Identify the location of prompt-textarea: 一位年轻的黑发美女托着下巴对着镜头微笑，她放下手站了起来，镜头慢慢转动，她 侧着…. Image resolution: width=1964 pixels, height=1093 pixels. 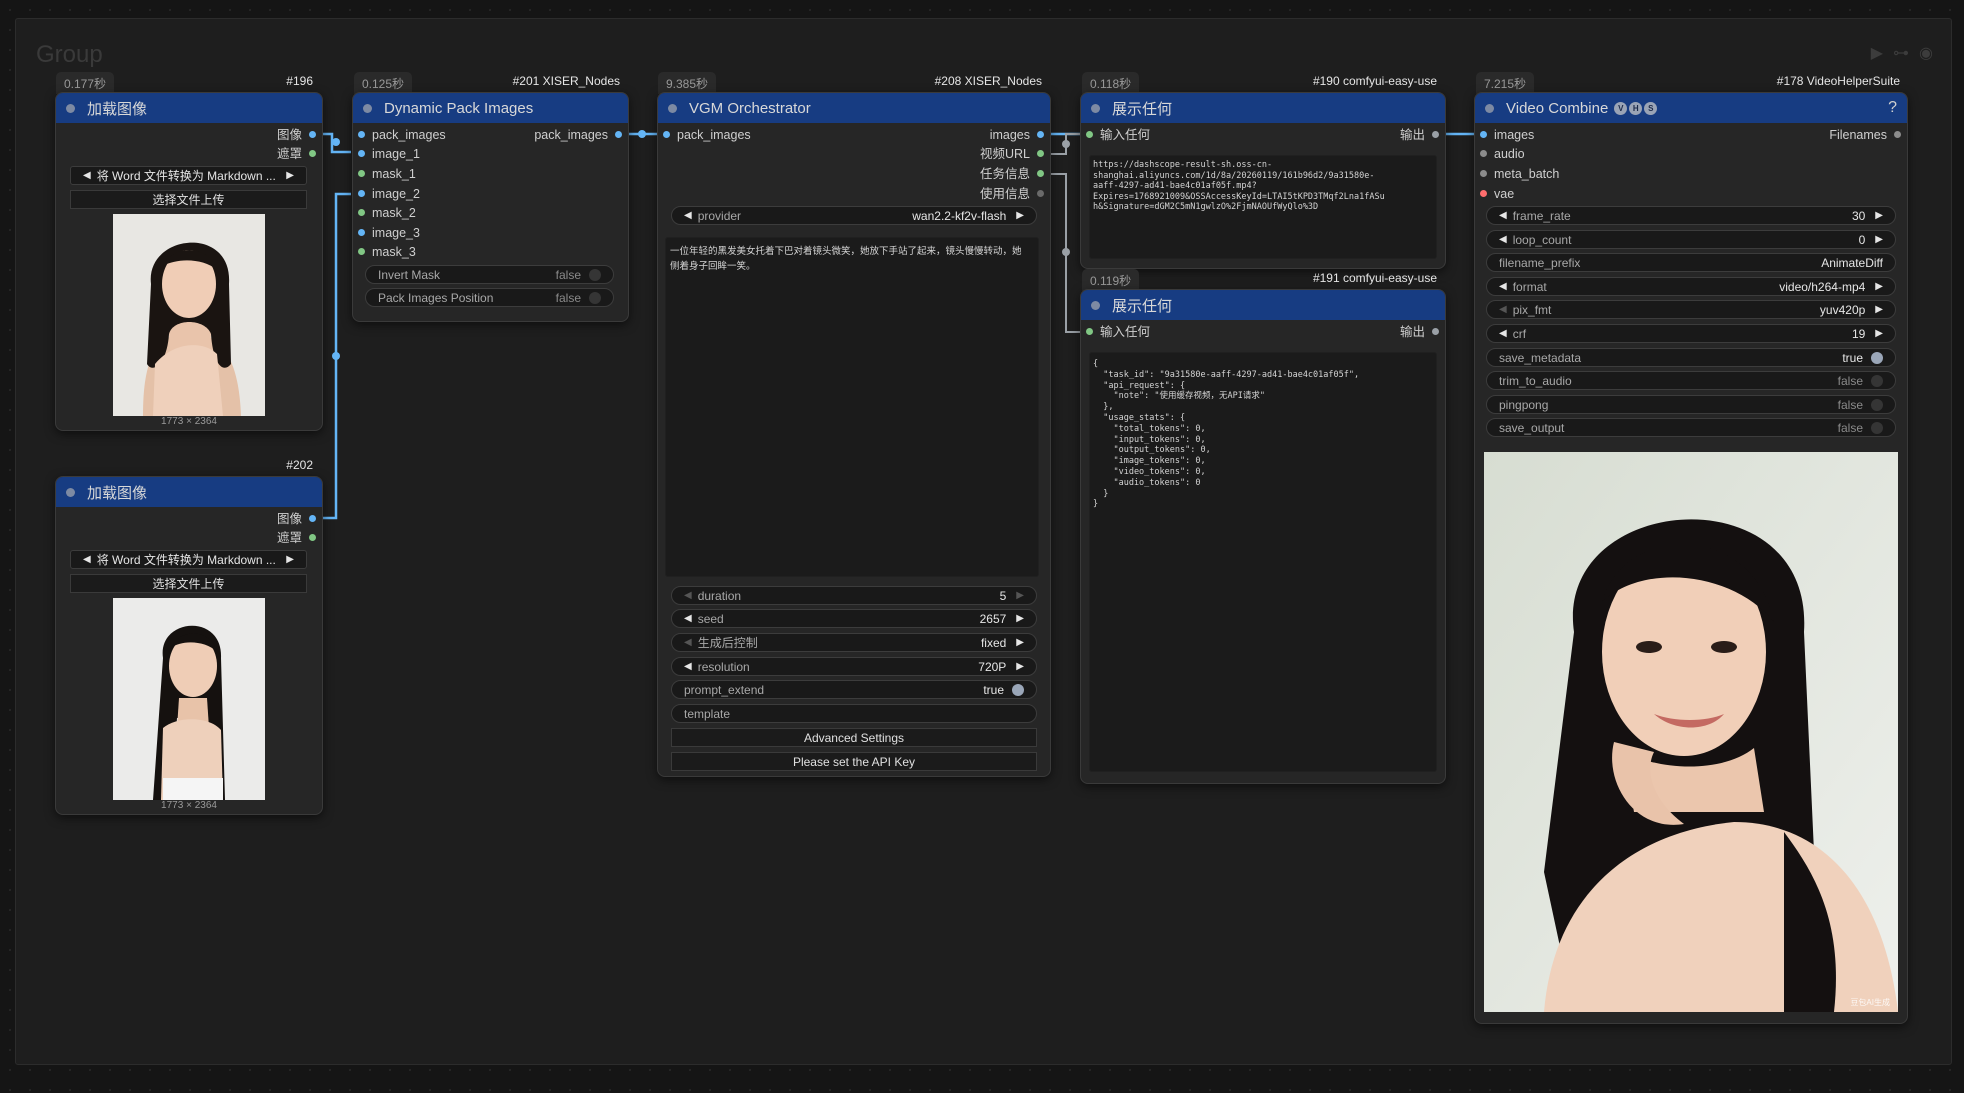
(852, 407).